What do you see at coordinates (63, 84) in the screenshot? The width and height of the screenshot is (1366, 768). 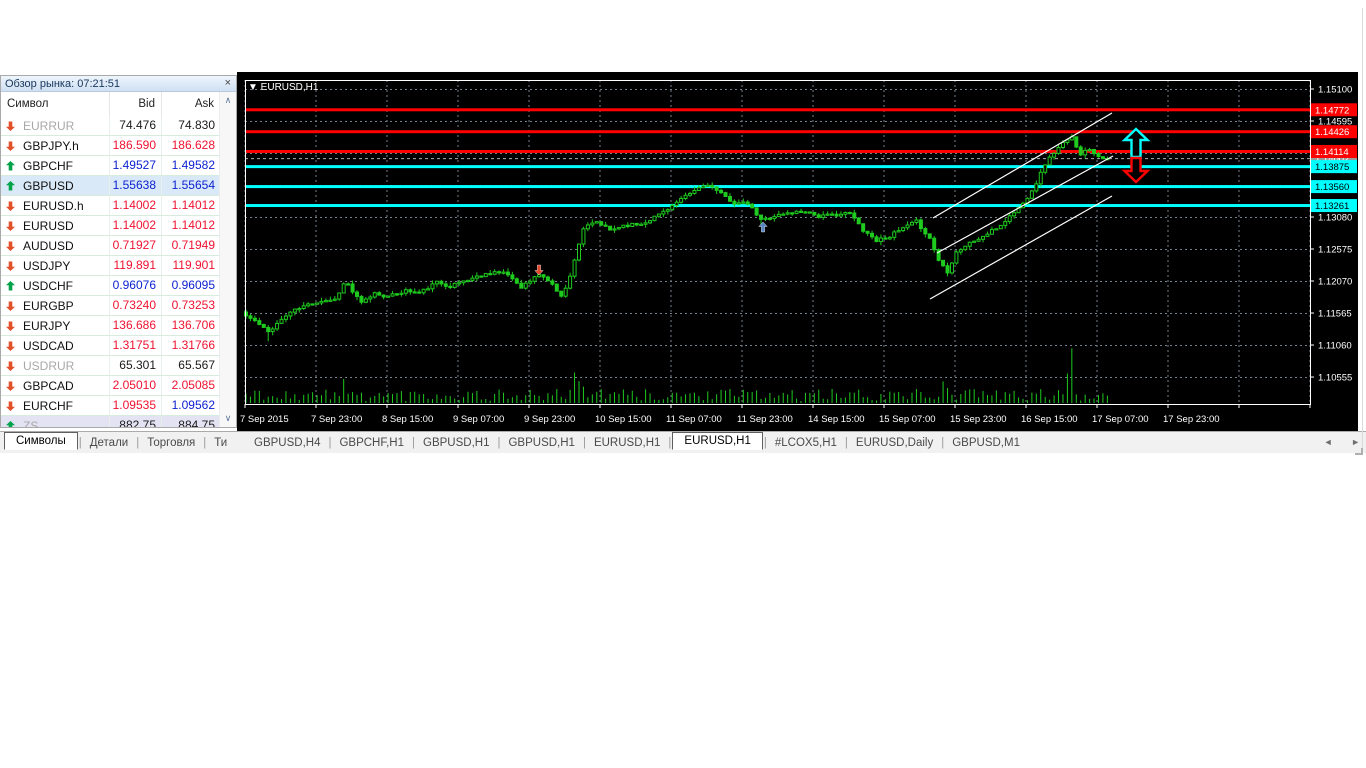 I see `market-watch-title: Обзор рынка: 07:21:51` at bounding box center [63, 84].